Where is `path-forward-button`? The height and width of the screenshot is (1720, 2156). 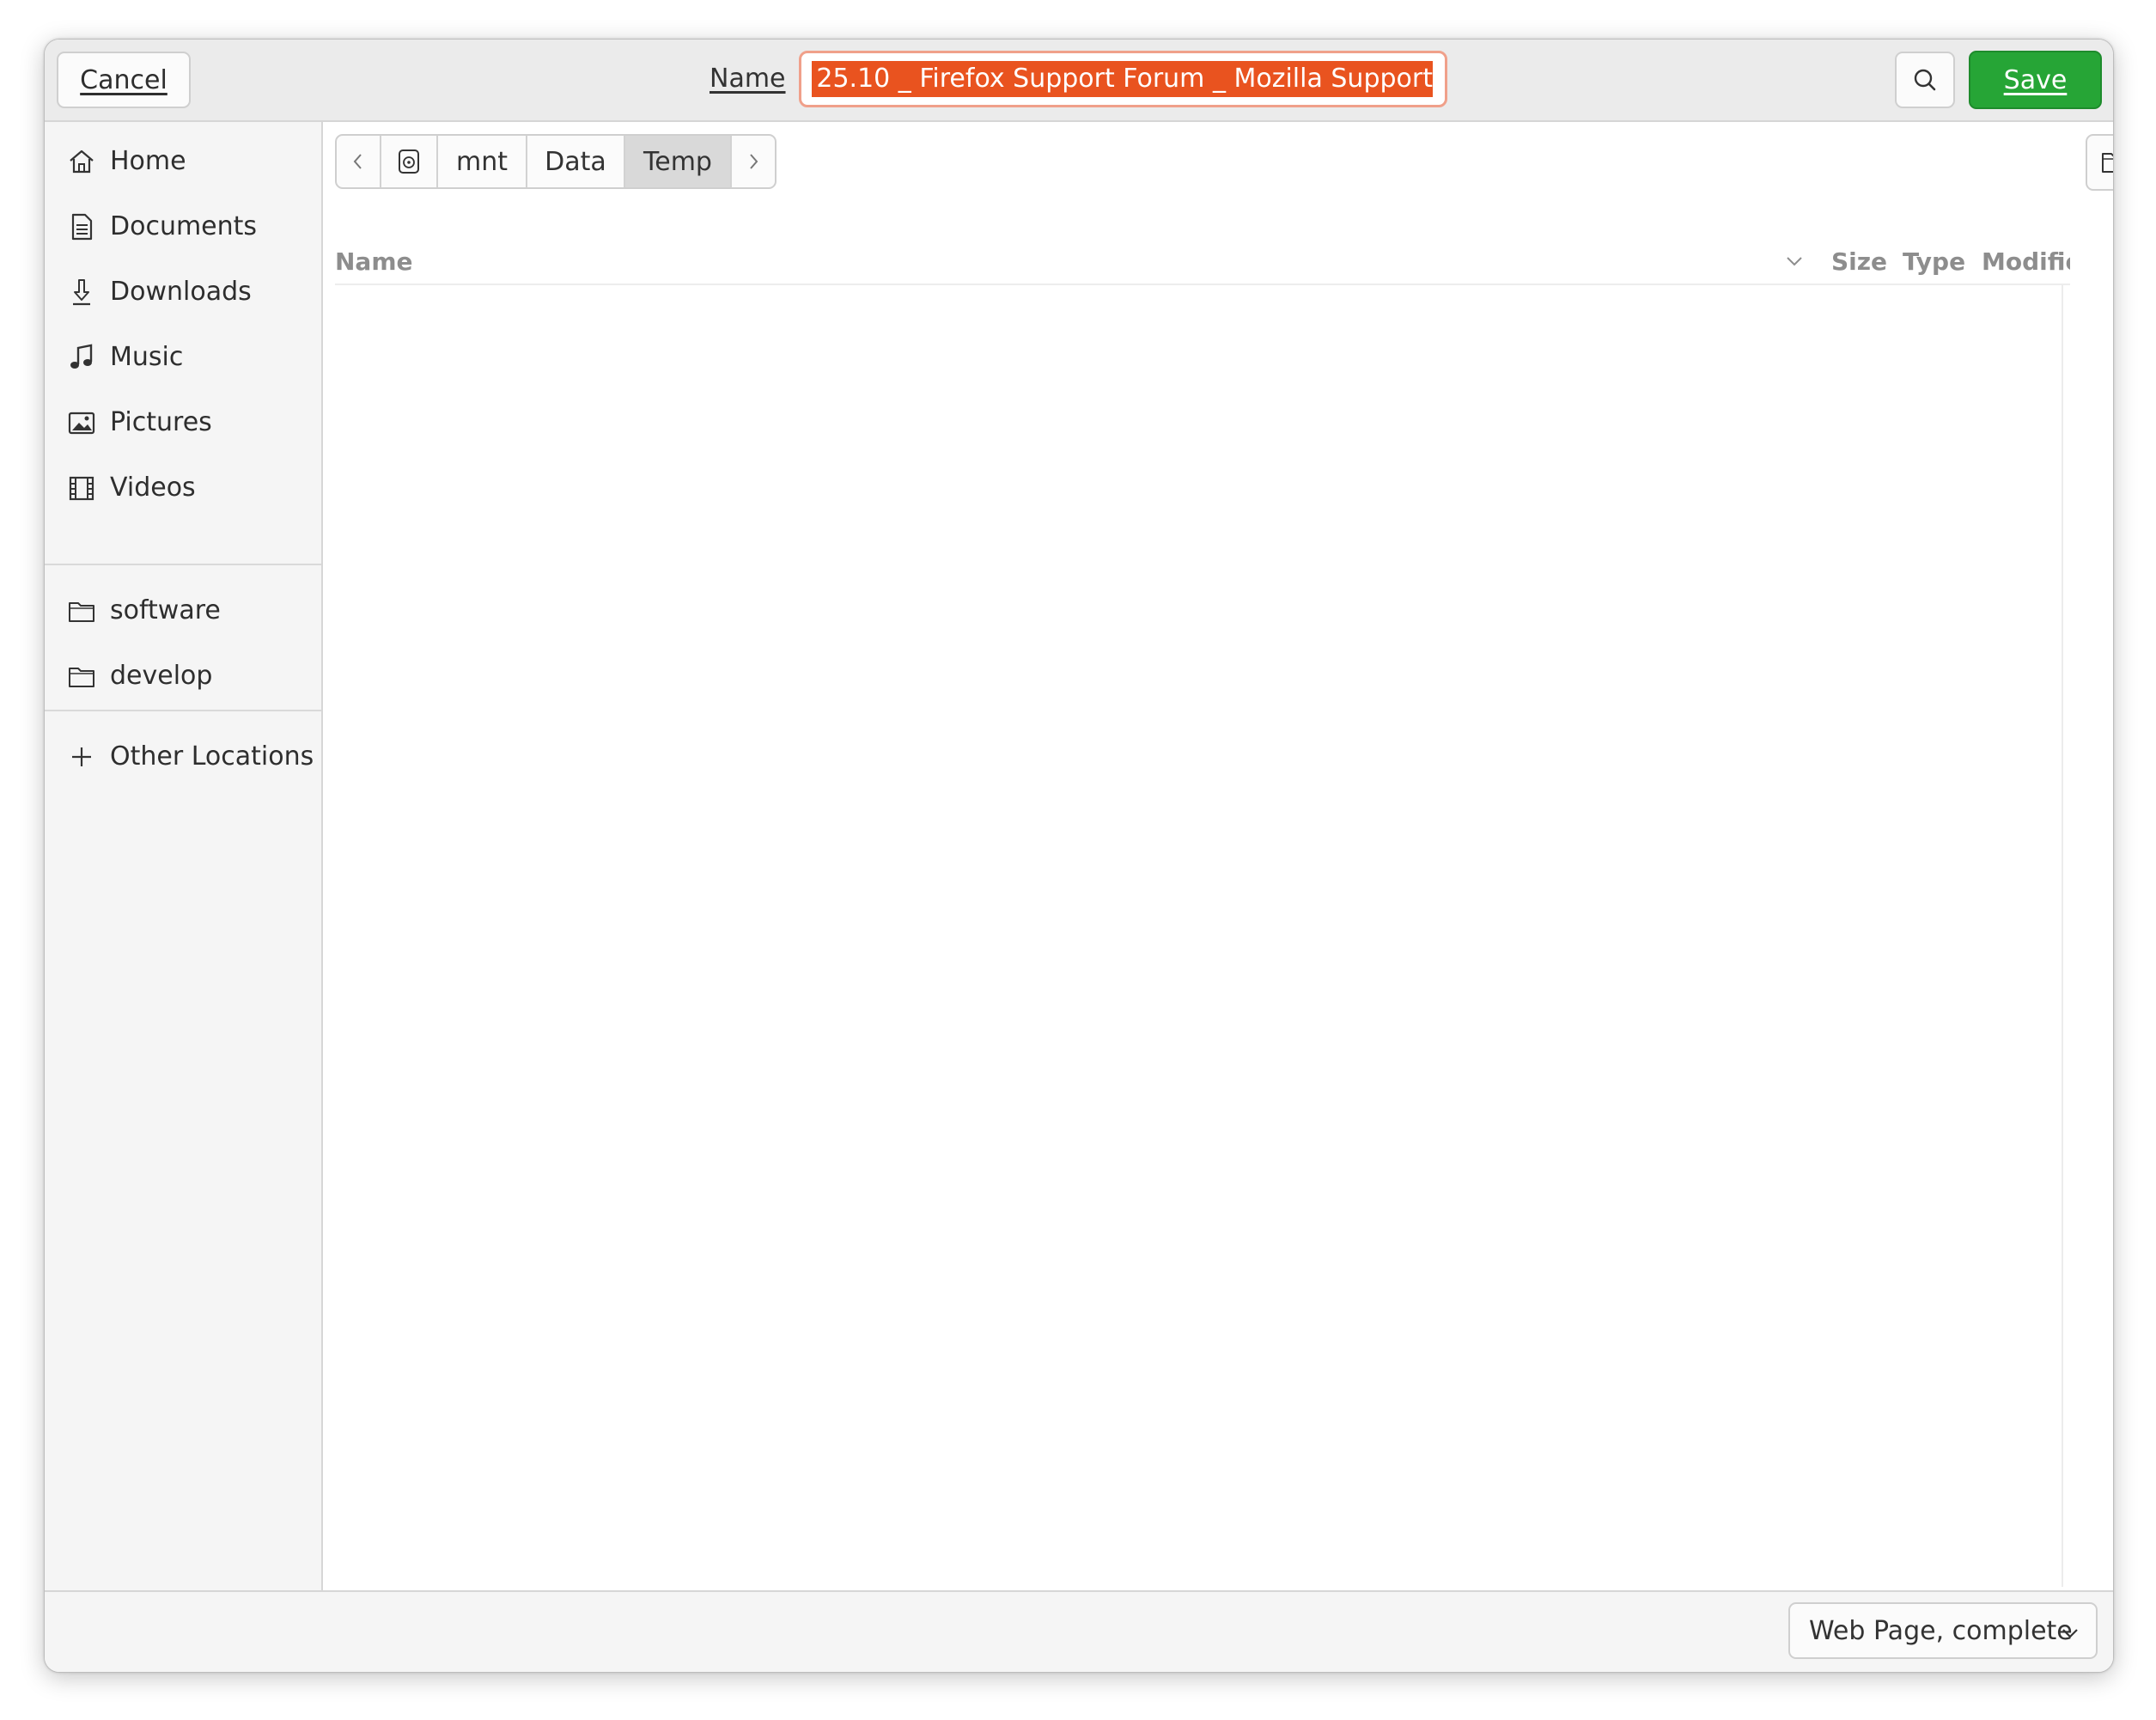 path-forward-button is located at coordinates (753, 161).